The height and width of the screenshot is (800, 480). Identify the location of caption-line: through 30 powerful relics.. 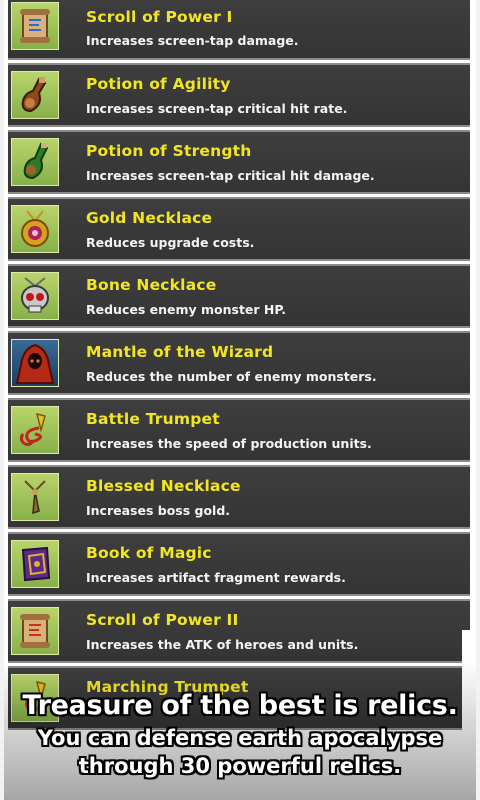
(240, 766).